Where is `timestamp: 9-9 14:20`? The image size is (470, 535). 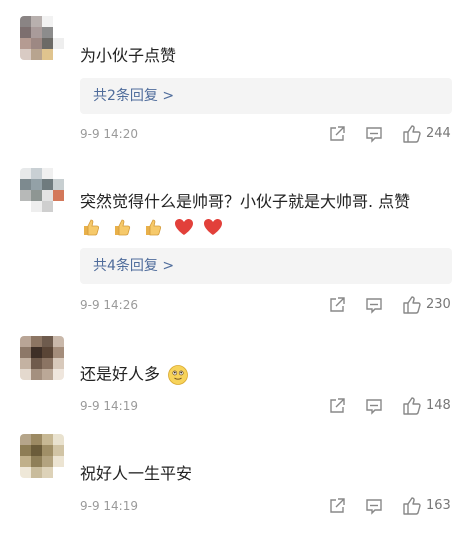
timestamp: 9-9 14:20 is located at coordinates (109, 134).